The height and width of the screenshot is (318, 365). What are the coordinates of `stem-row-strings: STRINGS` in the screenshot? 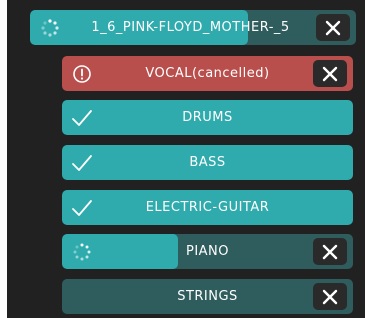 It's located at (207, 296).